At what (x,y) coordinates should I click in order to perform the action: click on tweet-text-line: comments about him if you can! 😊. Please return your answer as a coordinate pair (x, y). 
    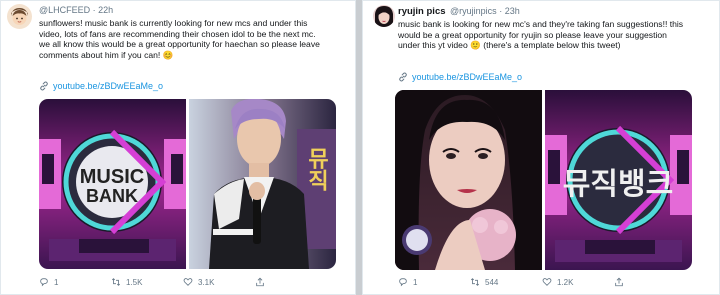
    Looking at the image, I should click on (106, 54).